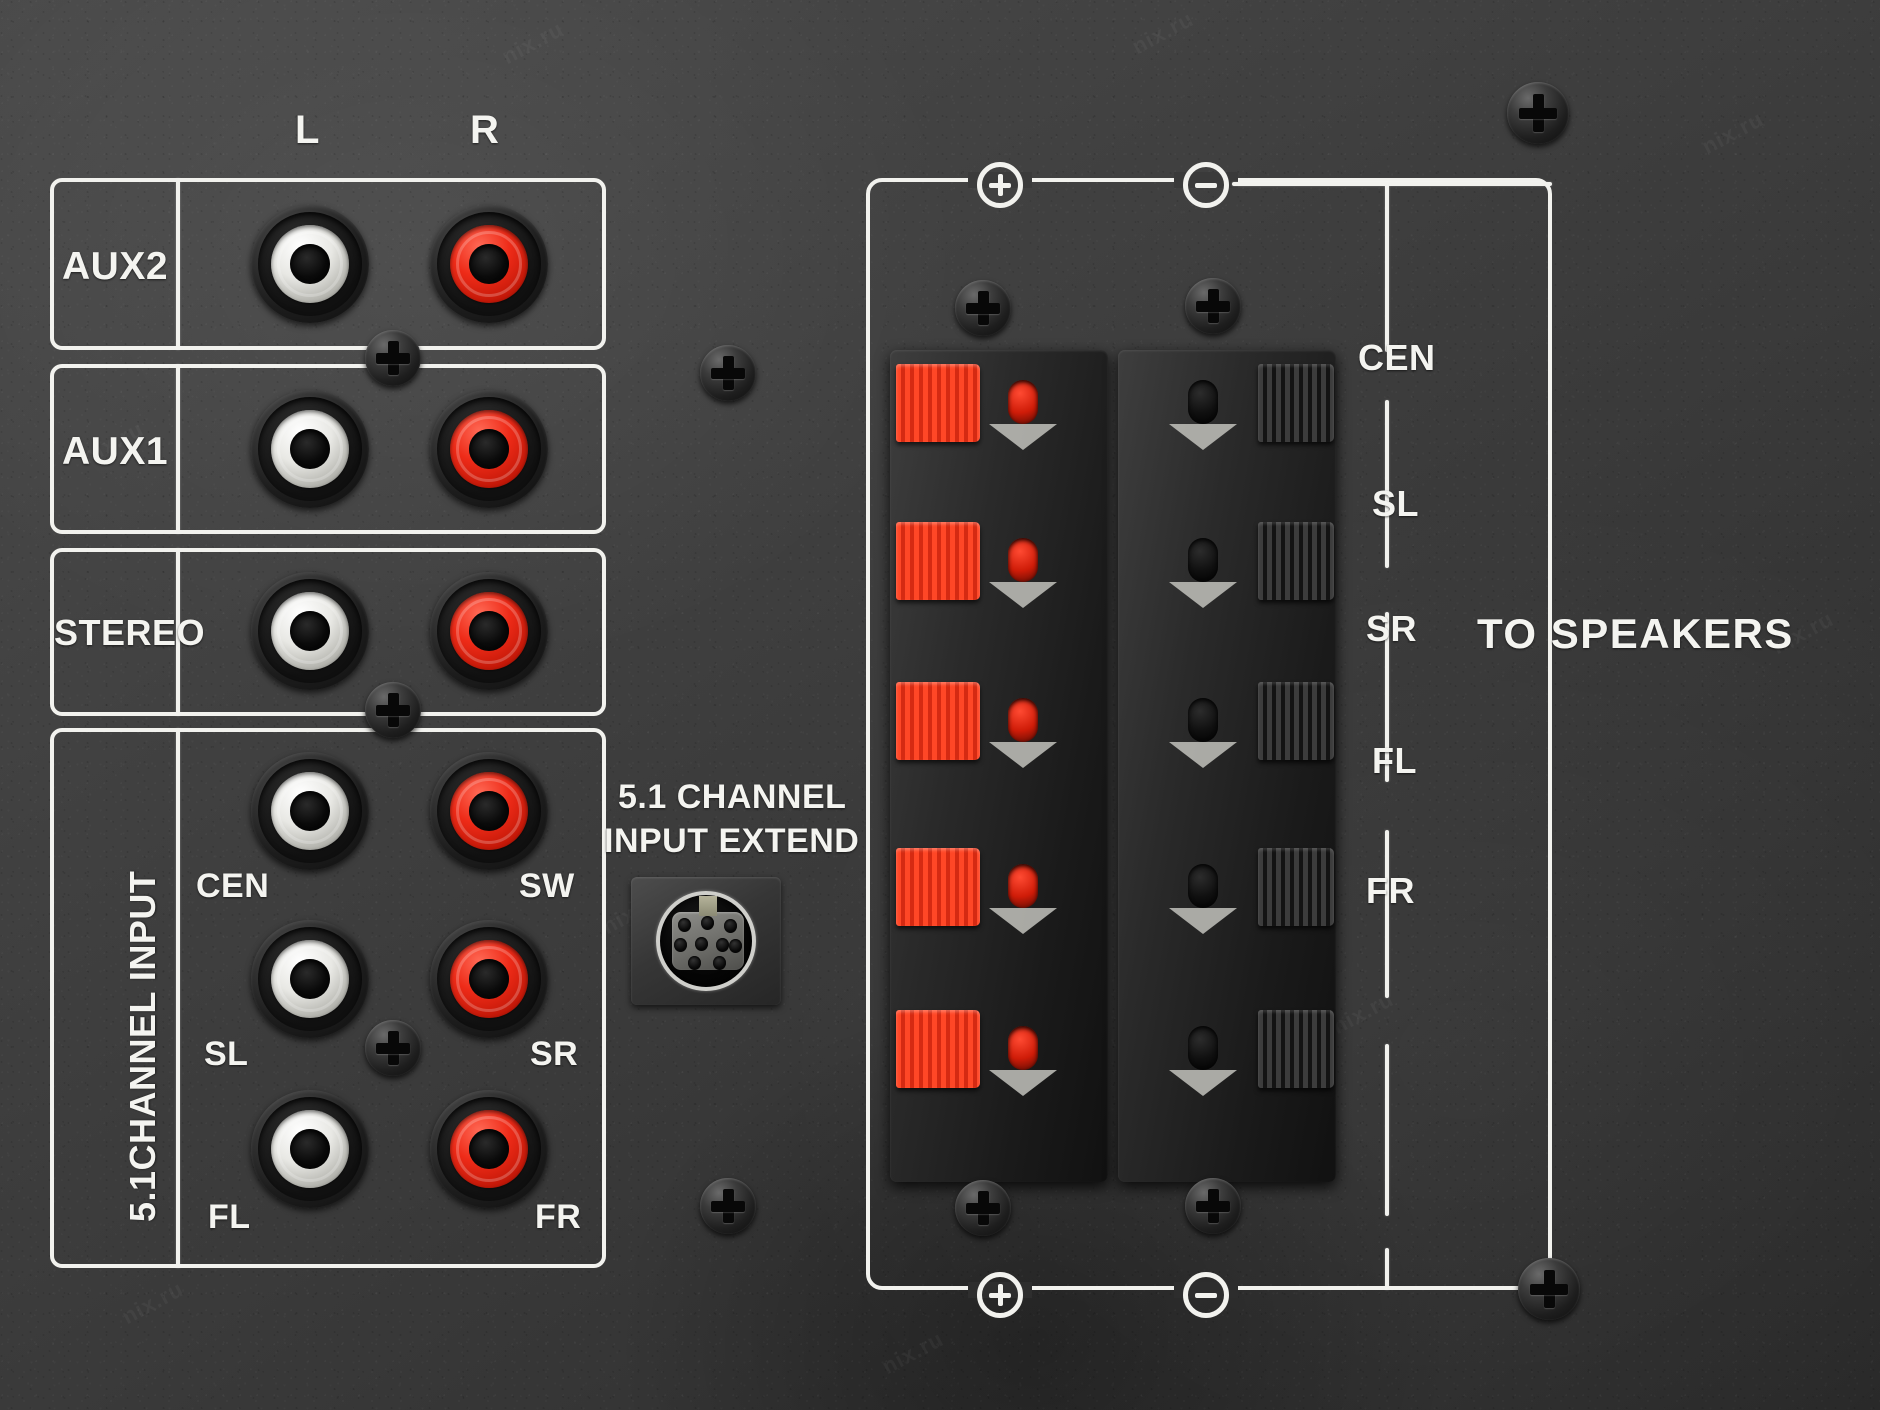 The height and width of the screenshot is (1410, 1880). I want to click on polarity-negative-icon-bottom, so click(1206, 1295).